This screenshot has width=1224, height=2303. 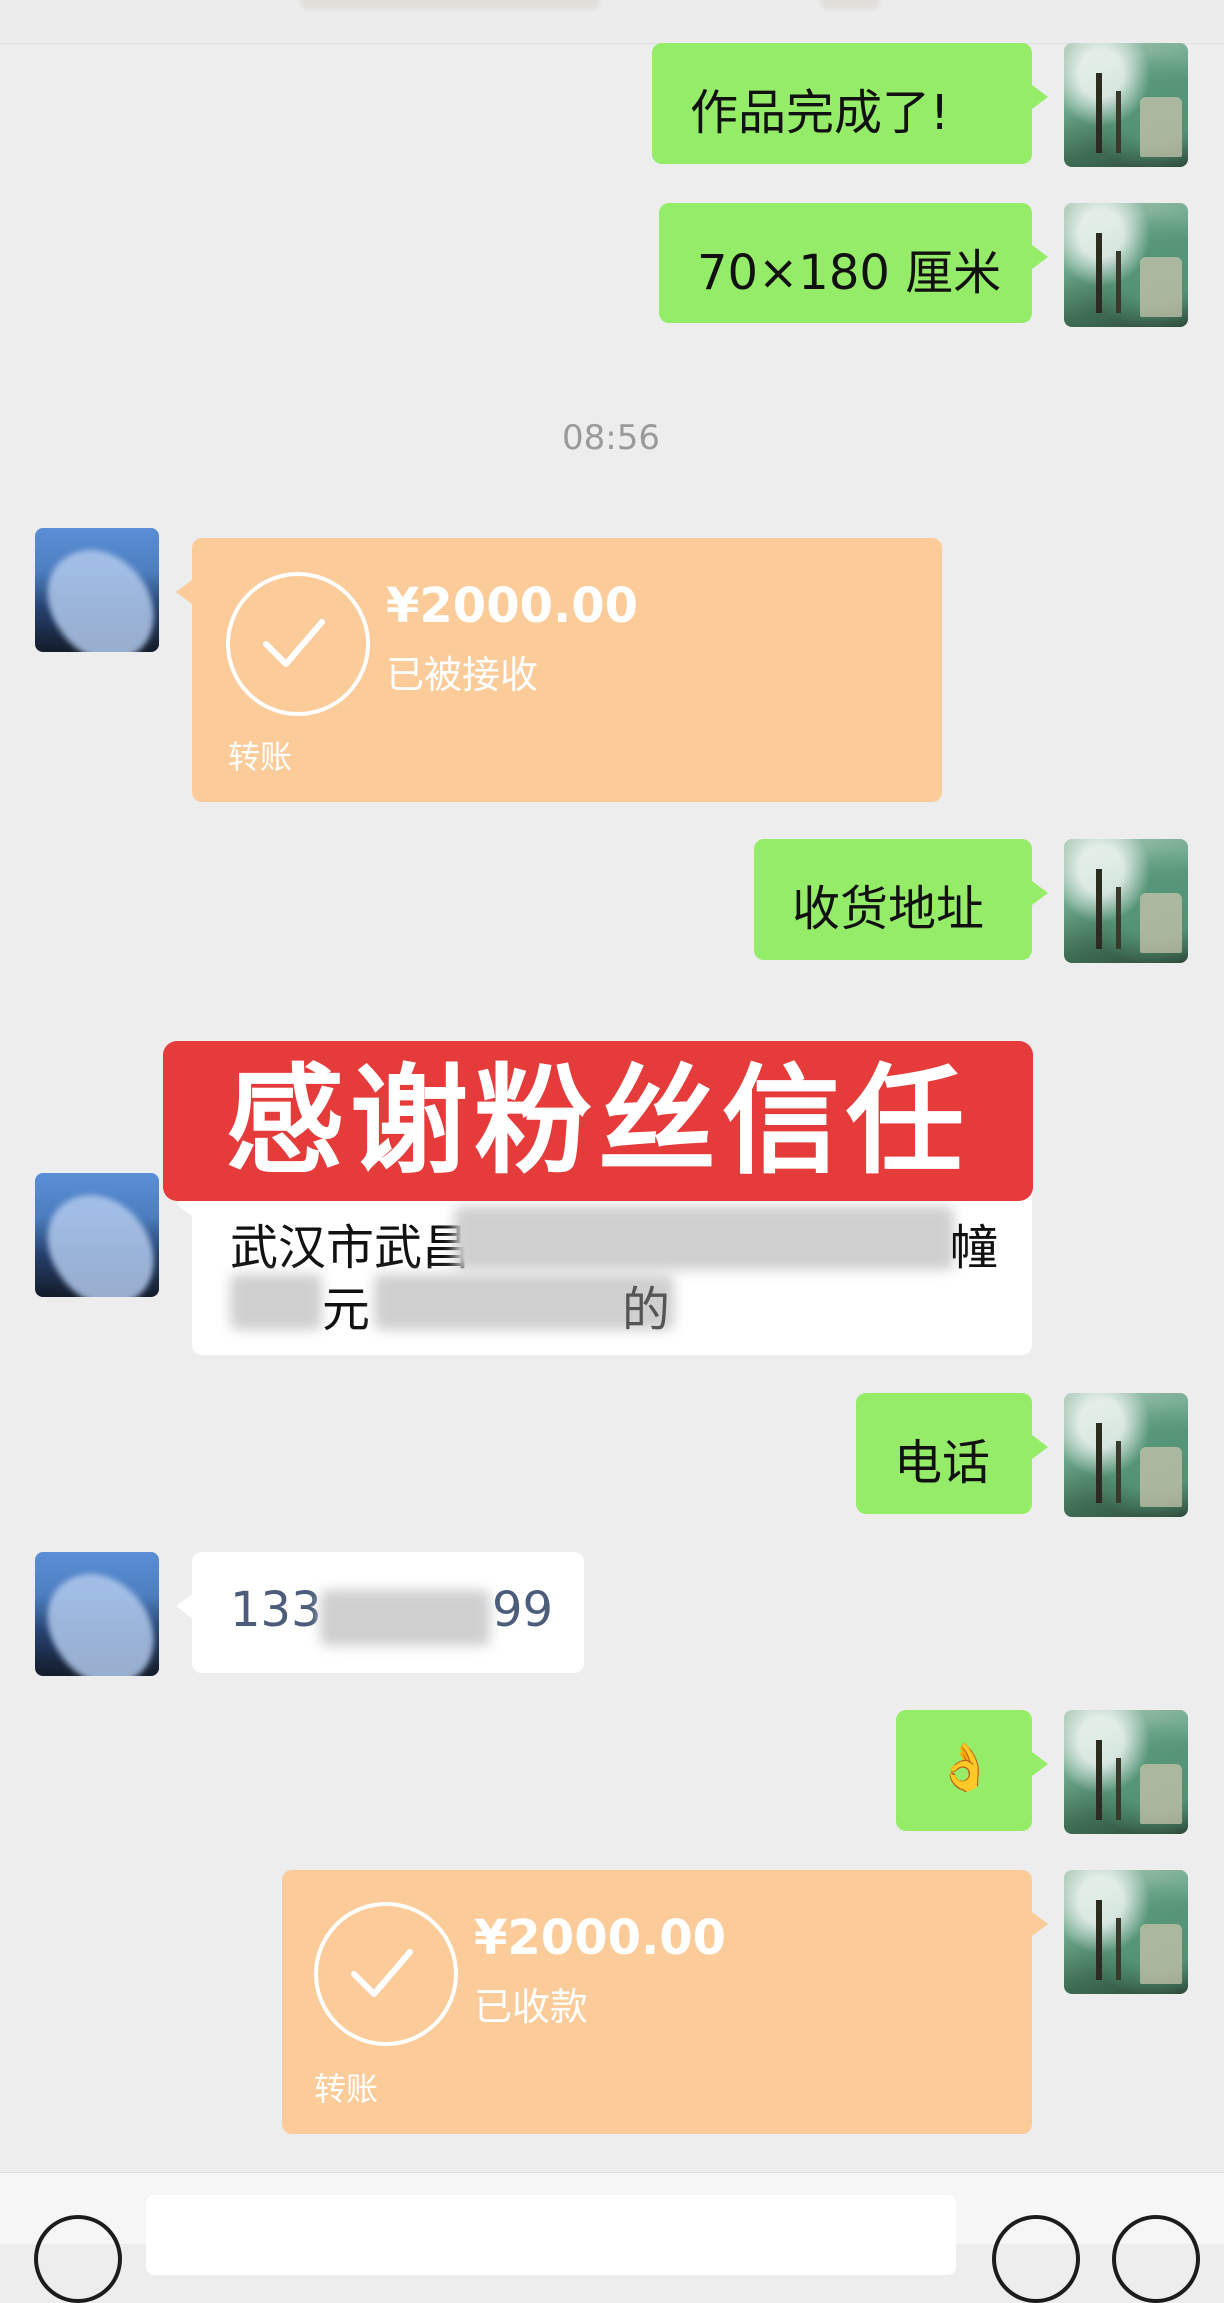 I want to click on message-bubble-outgoing: 收货地址, so click(x=901, y=899).